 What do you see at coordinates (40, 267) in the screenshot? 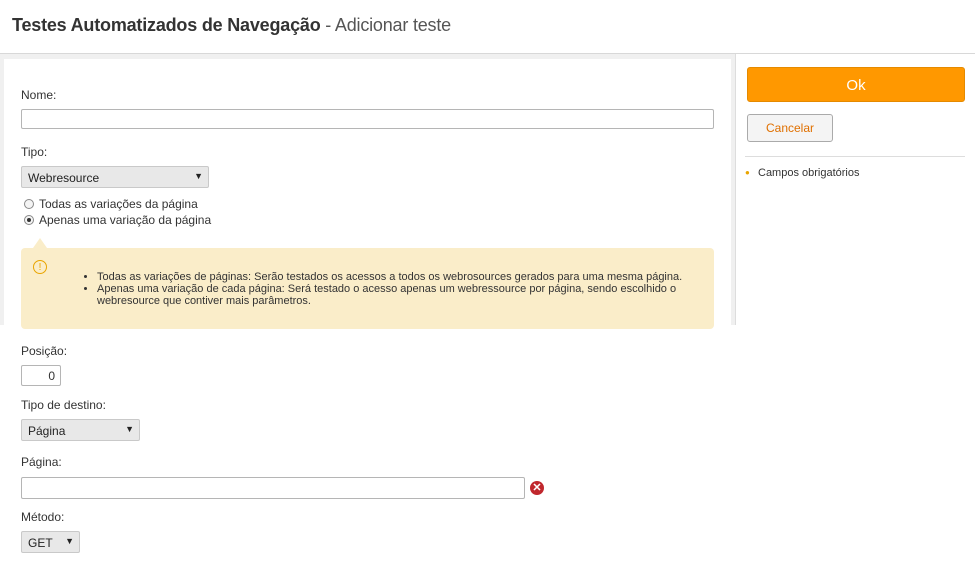
I see `warning-icon: !` at bounding box center [40, 267].